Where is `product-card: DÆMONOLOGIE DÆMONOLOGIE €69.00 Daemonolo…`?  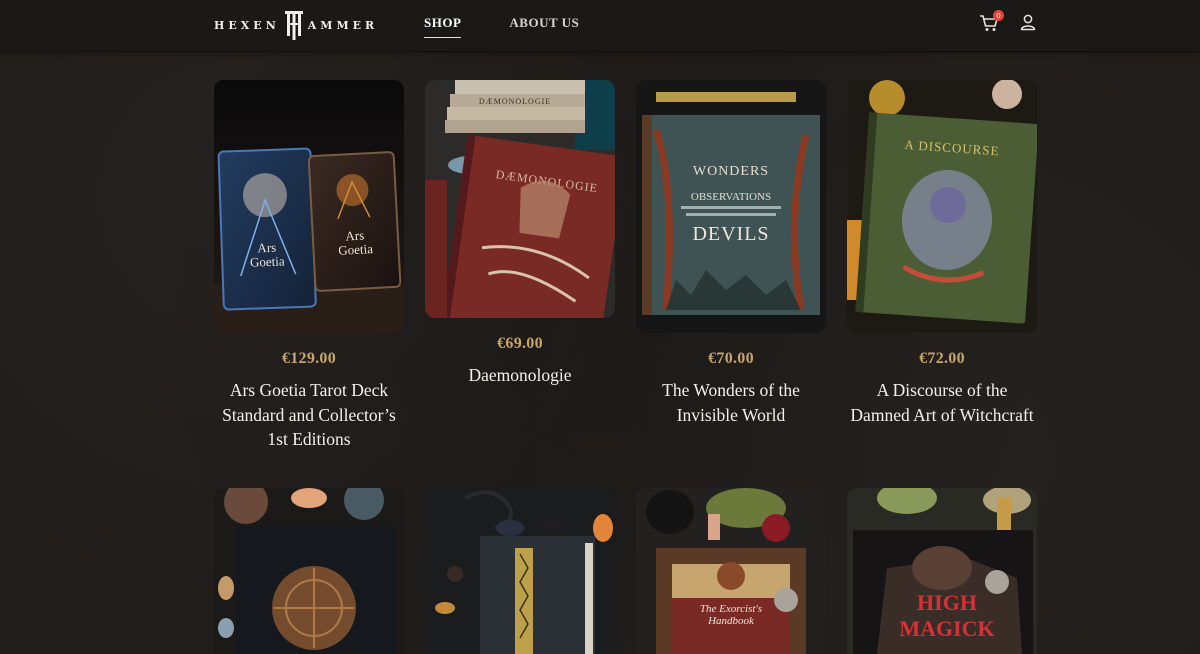
product-card: DÆMONOLOGIE DÆMONOLOGIE €69.00 Daemonolo… is located at coordinates (520, 234).